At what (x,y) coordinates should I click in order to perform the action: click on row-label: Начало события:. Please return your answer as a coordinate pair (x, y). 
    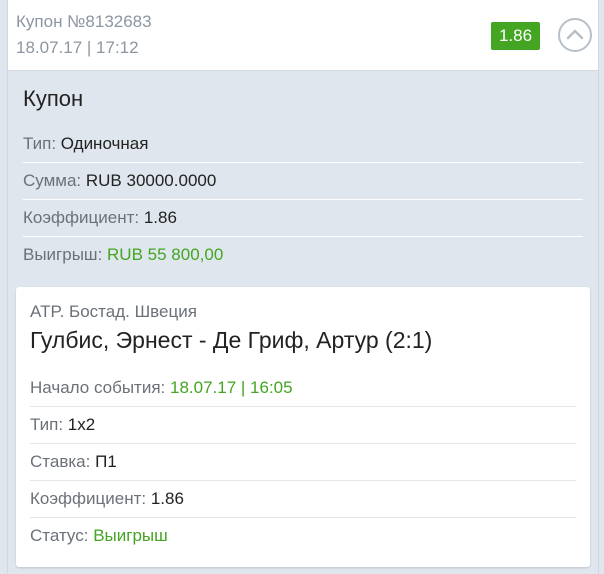
    Looking at the image, I should click on (98, 387).